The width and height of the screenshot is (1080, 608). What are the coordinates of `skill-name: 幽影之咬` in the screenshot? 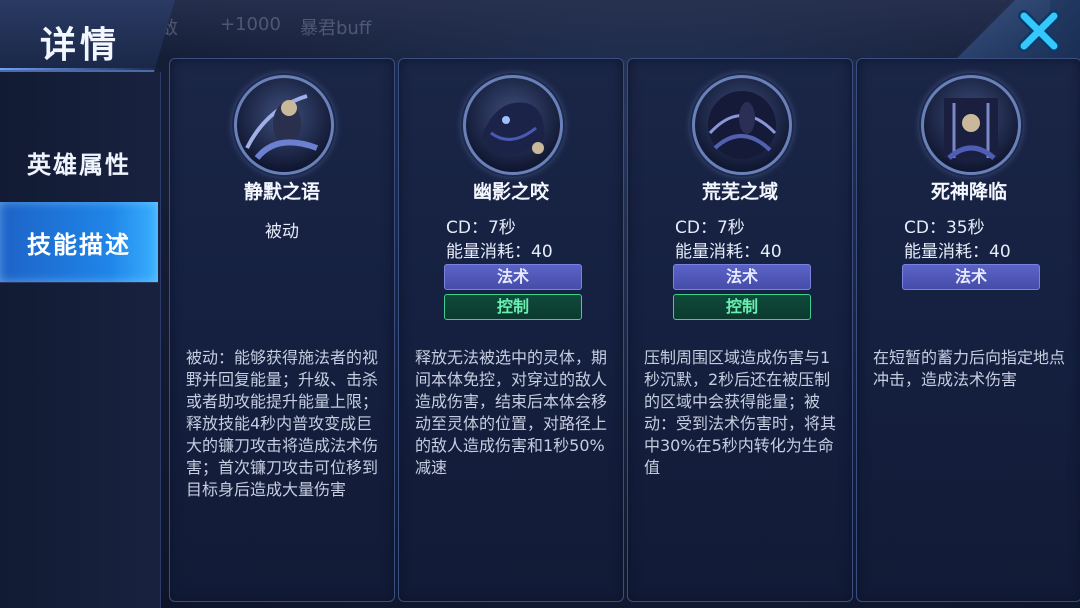 It's located at (510, 192).